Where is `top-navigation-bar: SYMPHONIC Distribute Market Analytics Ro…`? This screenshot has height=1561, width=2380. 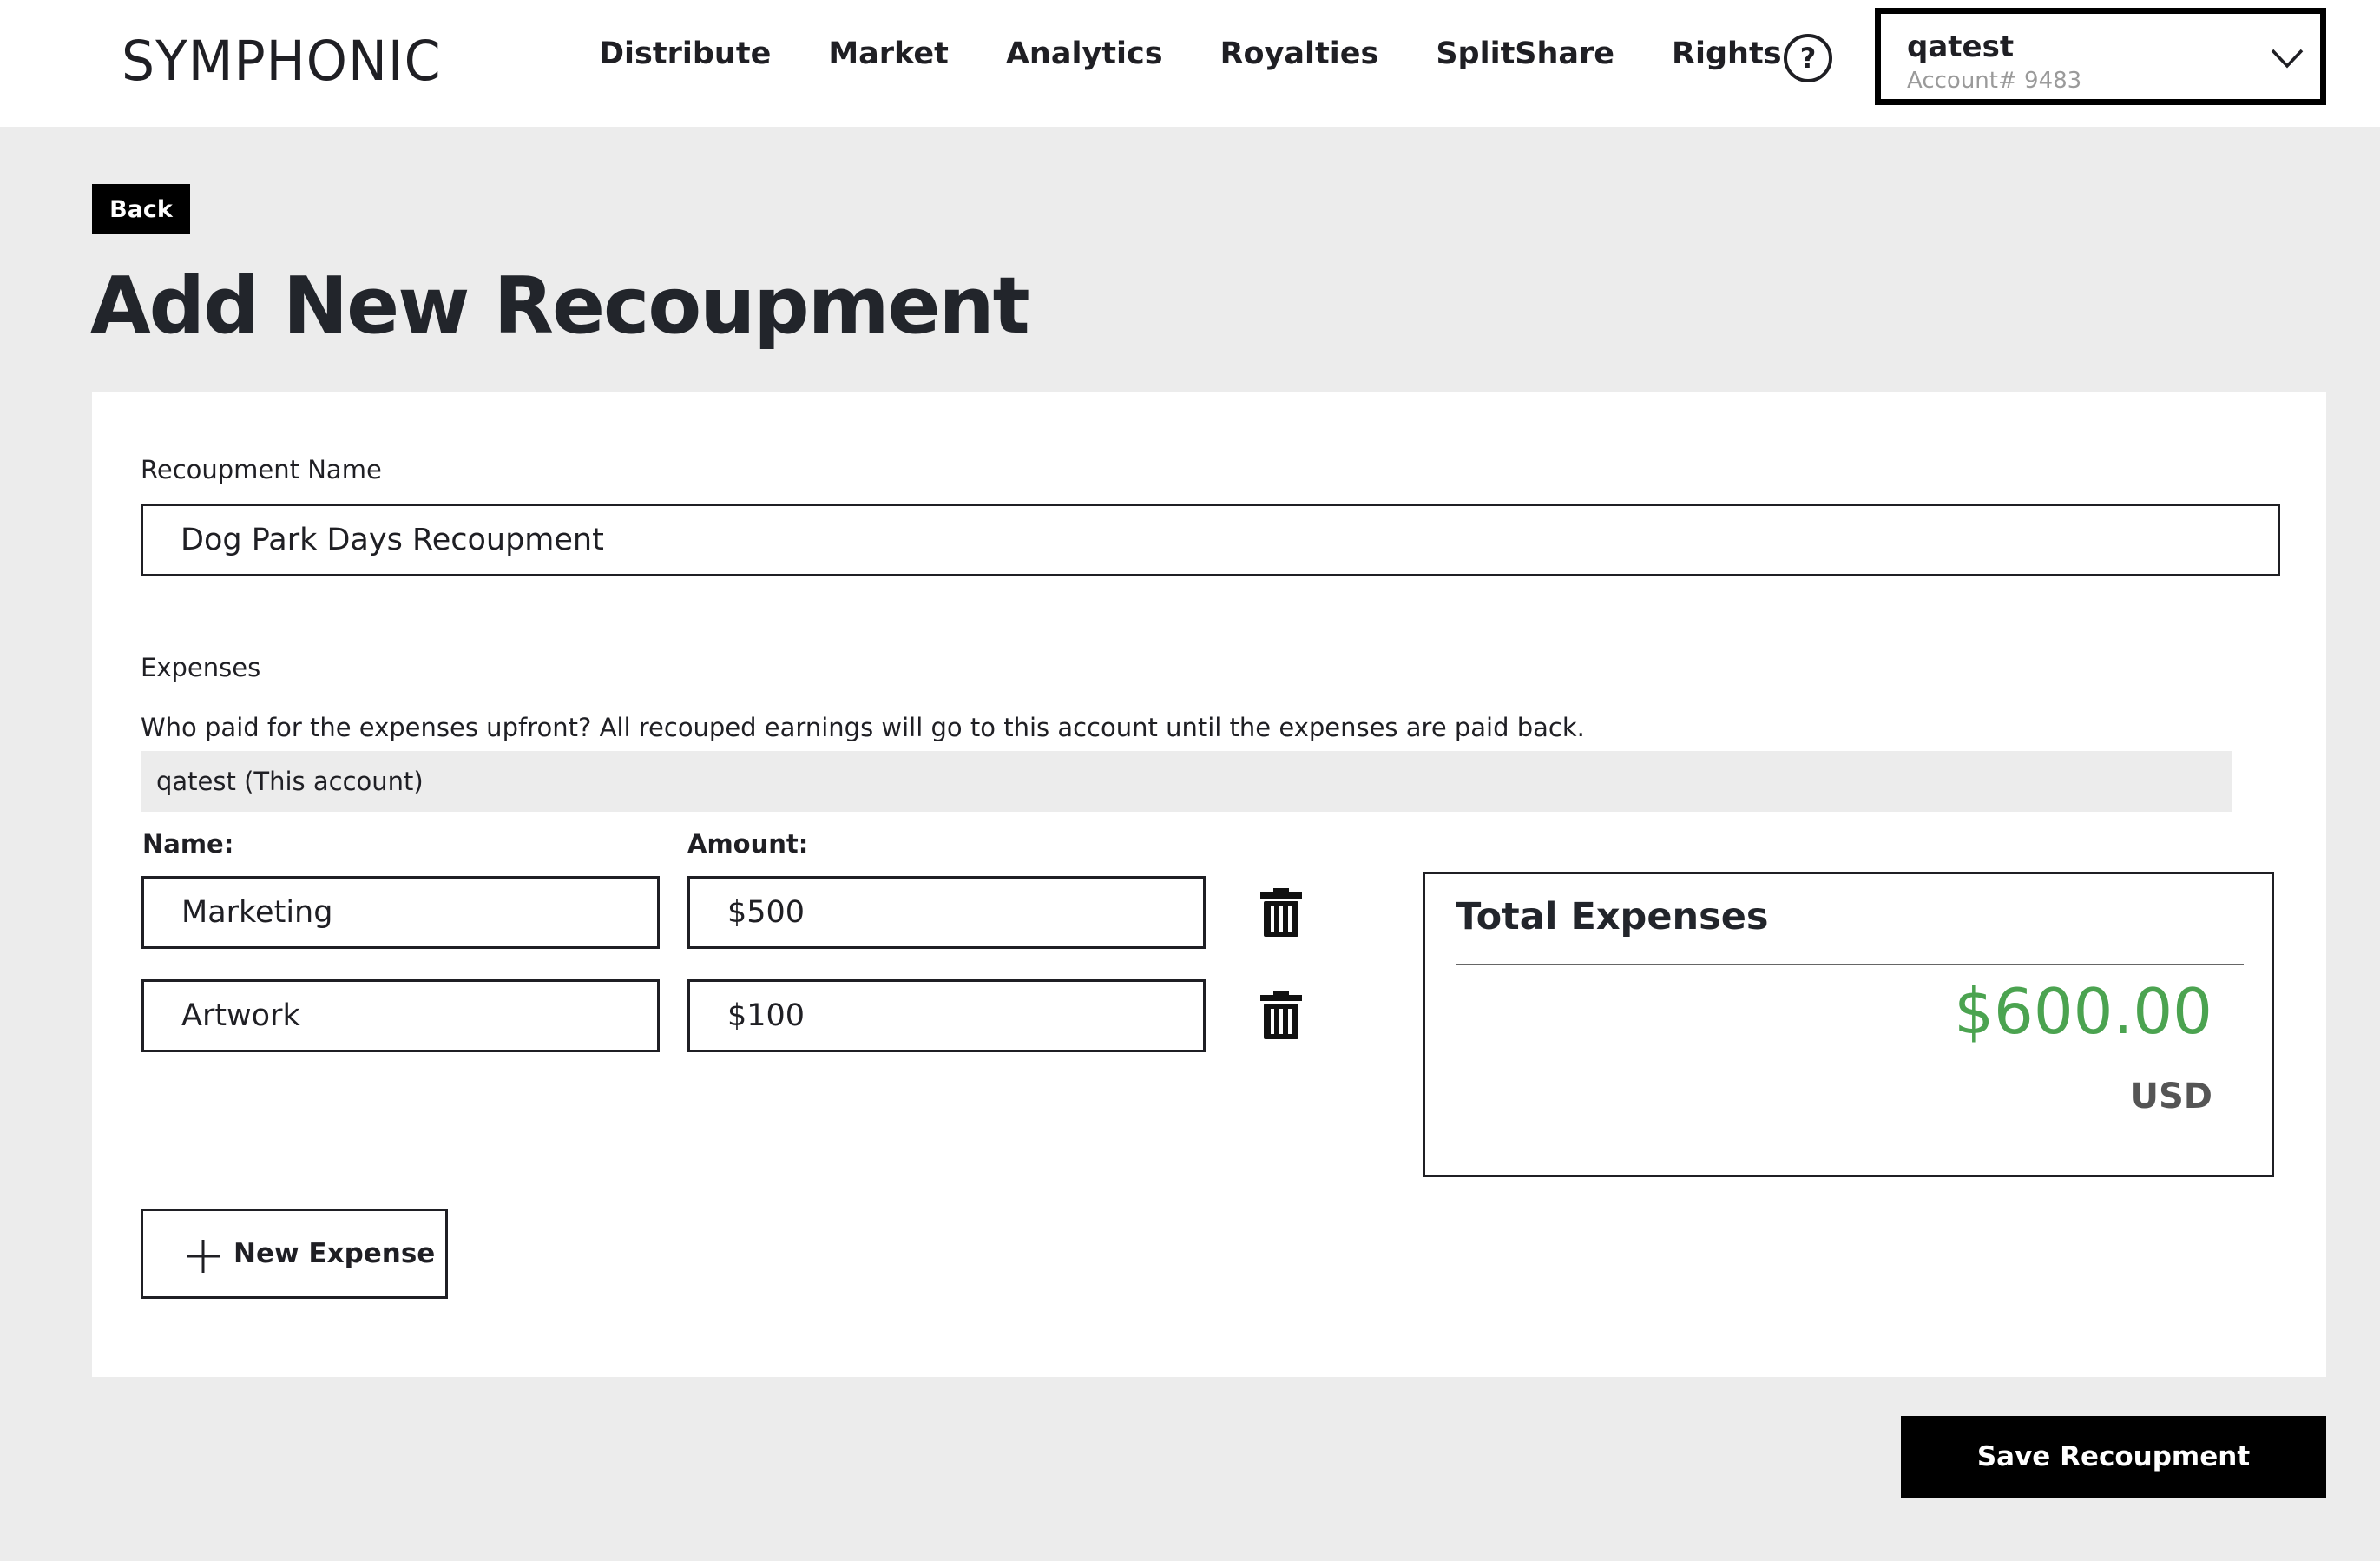 top-navigation-bar: SYMPHONIC Distribute Market Analytics Ro… is located at coordinates (1190, 64).